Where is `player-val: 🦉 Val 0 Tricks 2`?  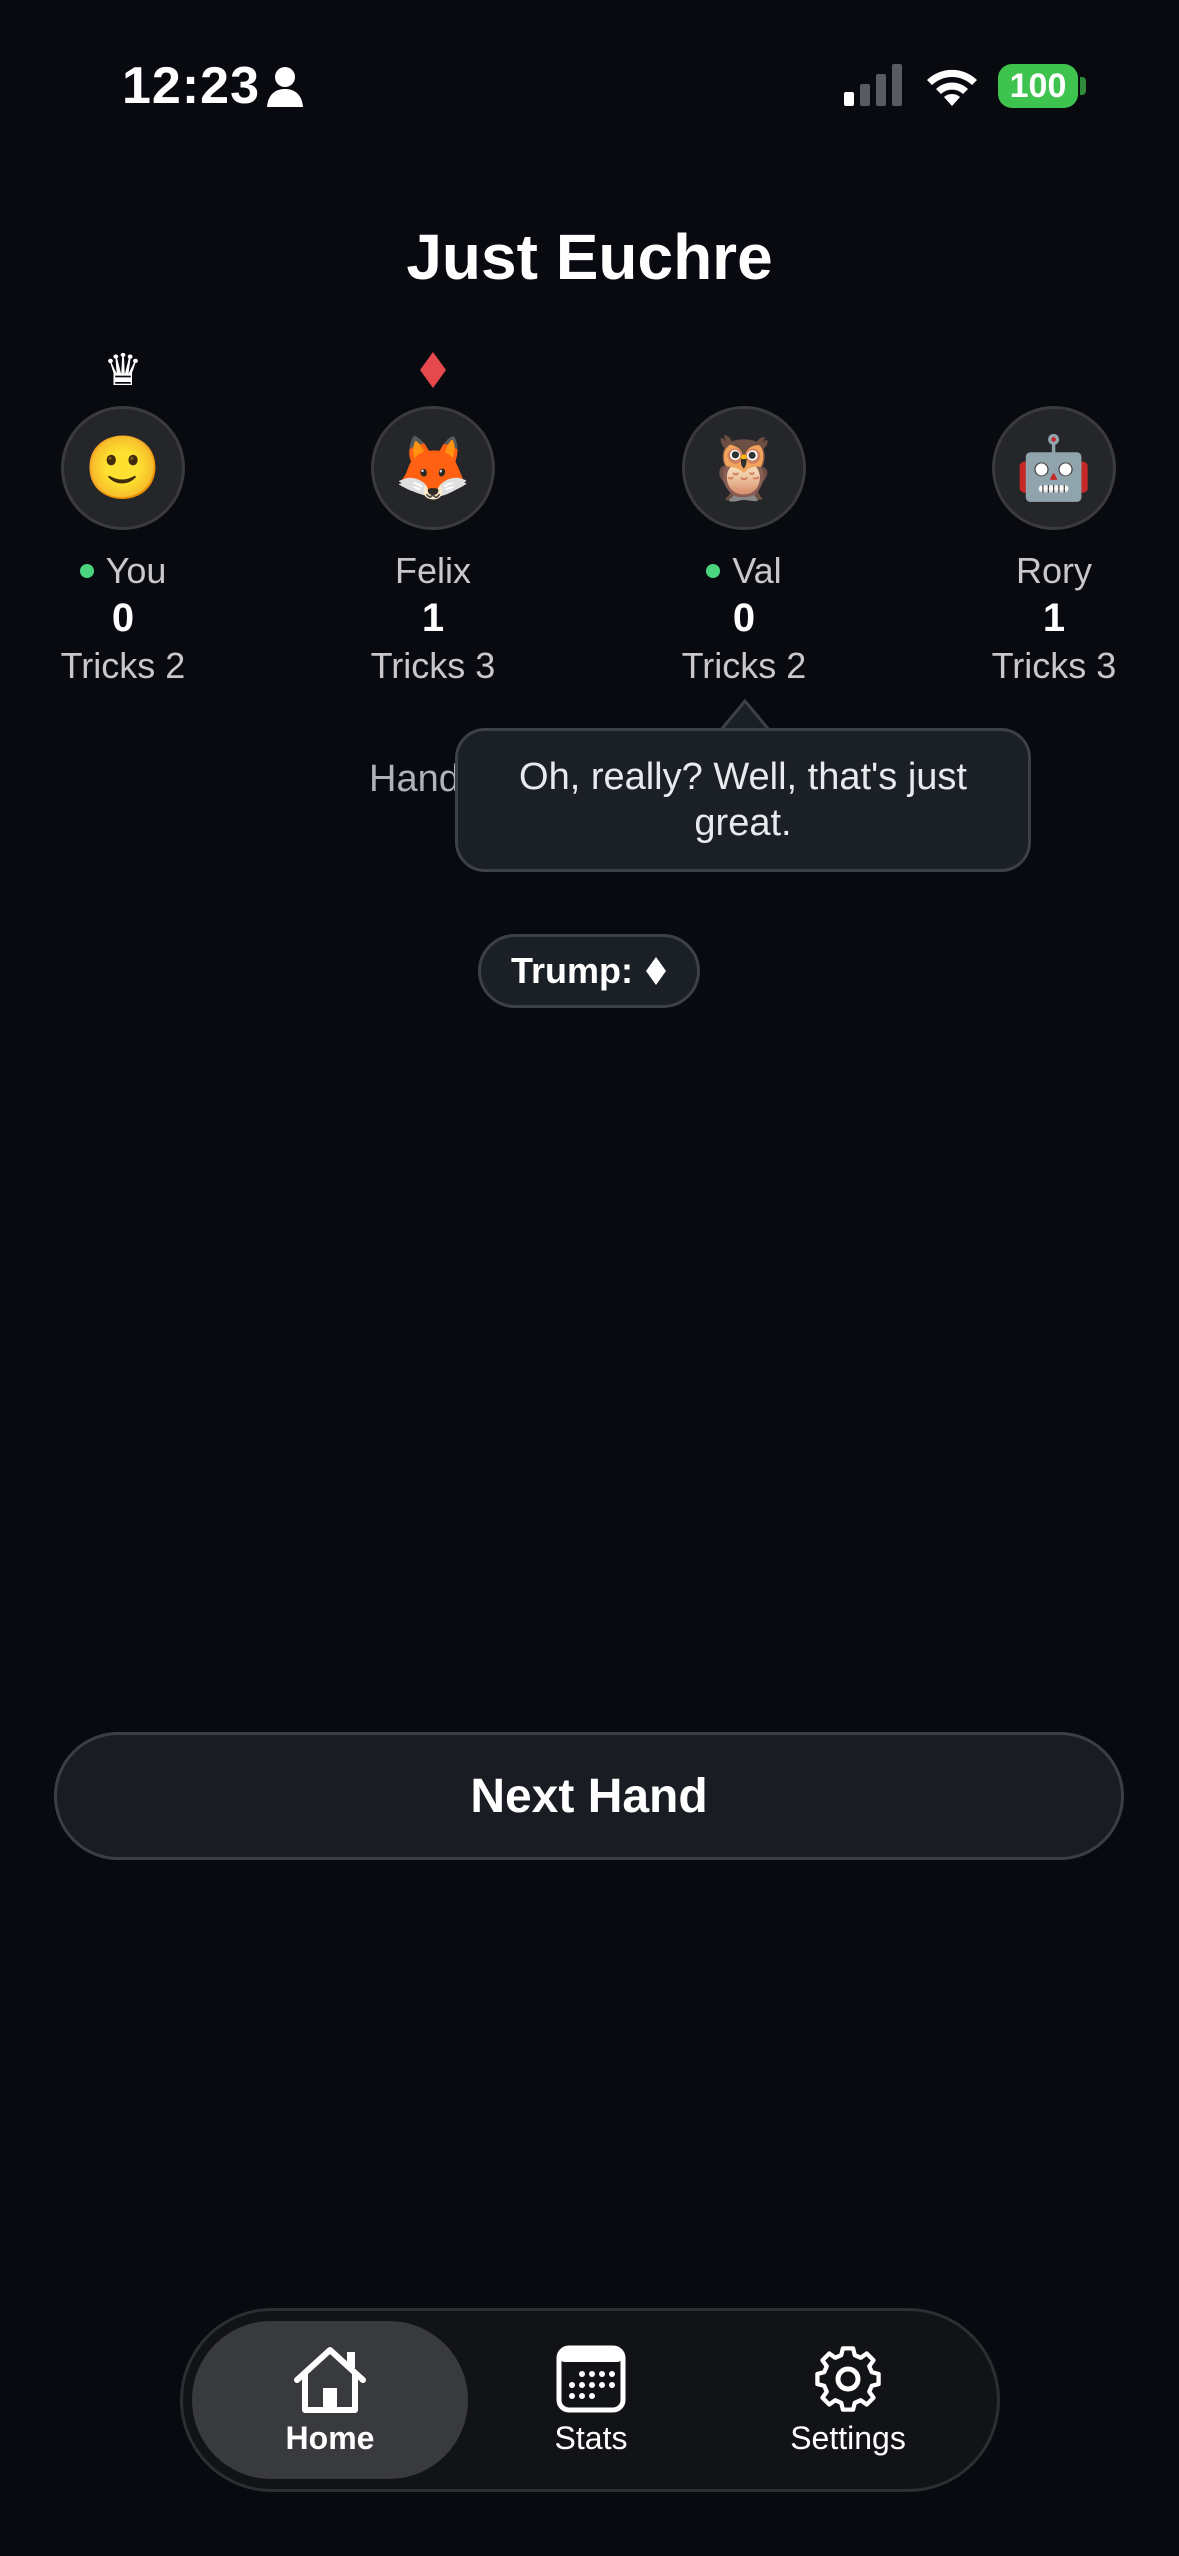
player-val: 🦉 Val 0 Tricks 2 is located at coordinates (744, 513).